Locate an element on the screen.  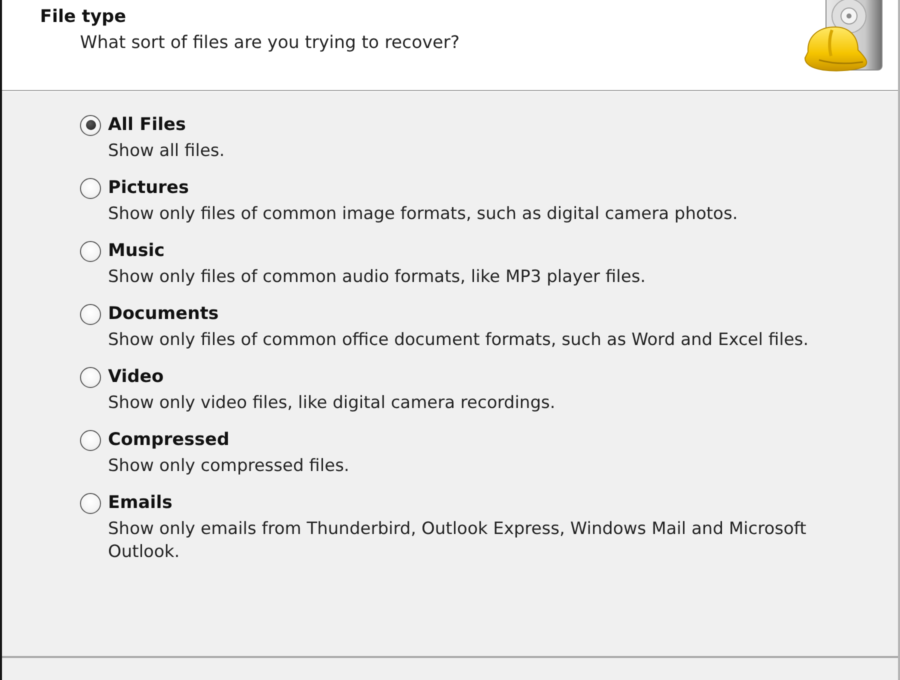
option-description: Show only files of common office document formats, such as Word and Excel files. is located at coordinates (458, 340).